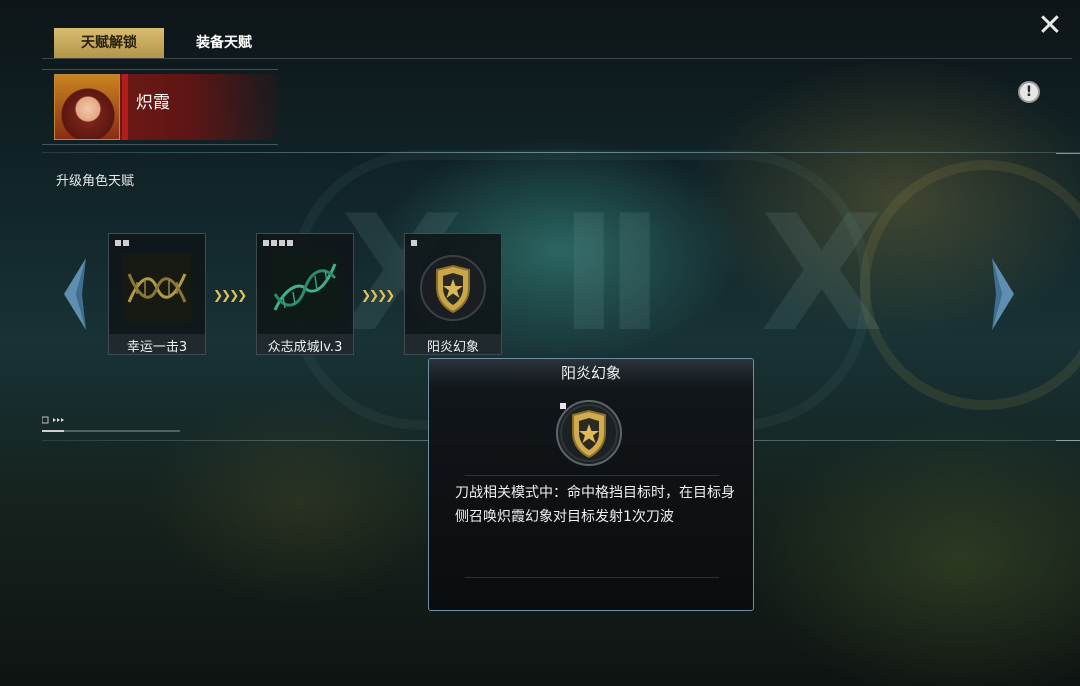  I want to click on character-divider-top, so click(160, 69).